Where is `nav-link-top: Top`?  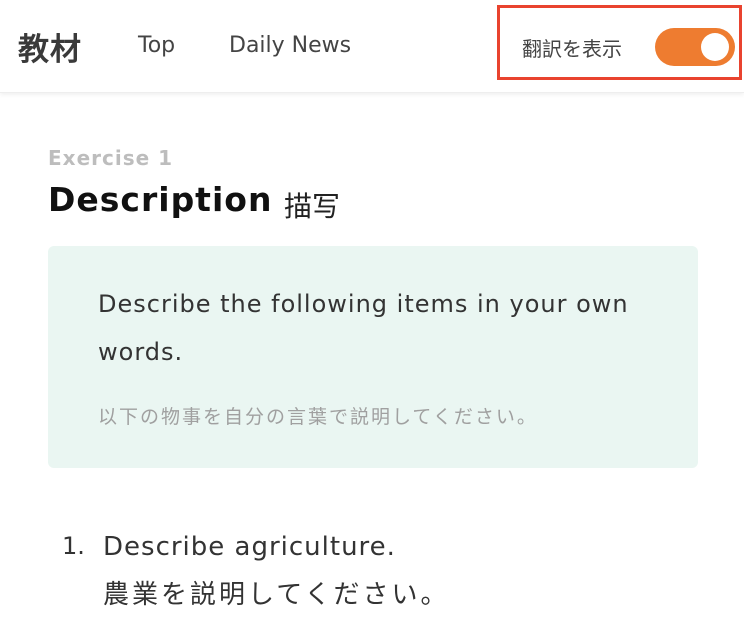
nav-link-top: Top is located at coordinates (156, 45).